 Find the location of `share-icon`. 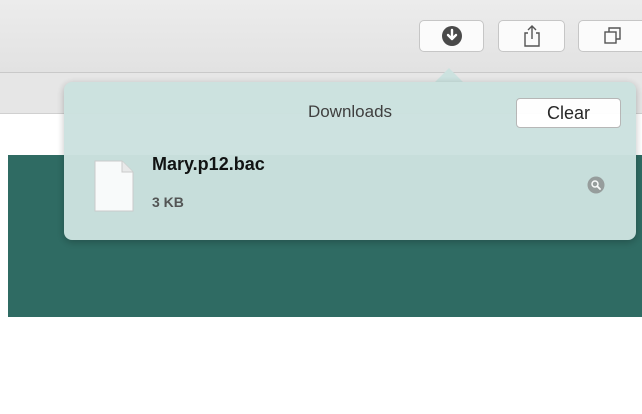

share-icon is located at coordinates (531, 36).